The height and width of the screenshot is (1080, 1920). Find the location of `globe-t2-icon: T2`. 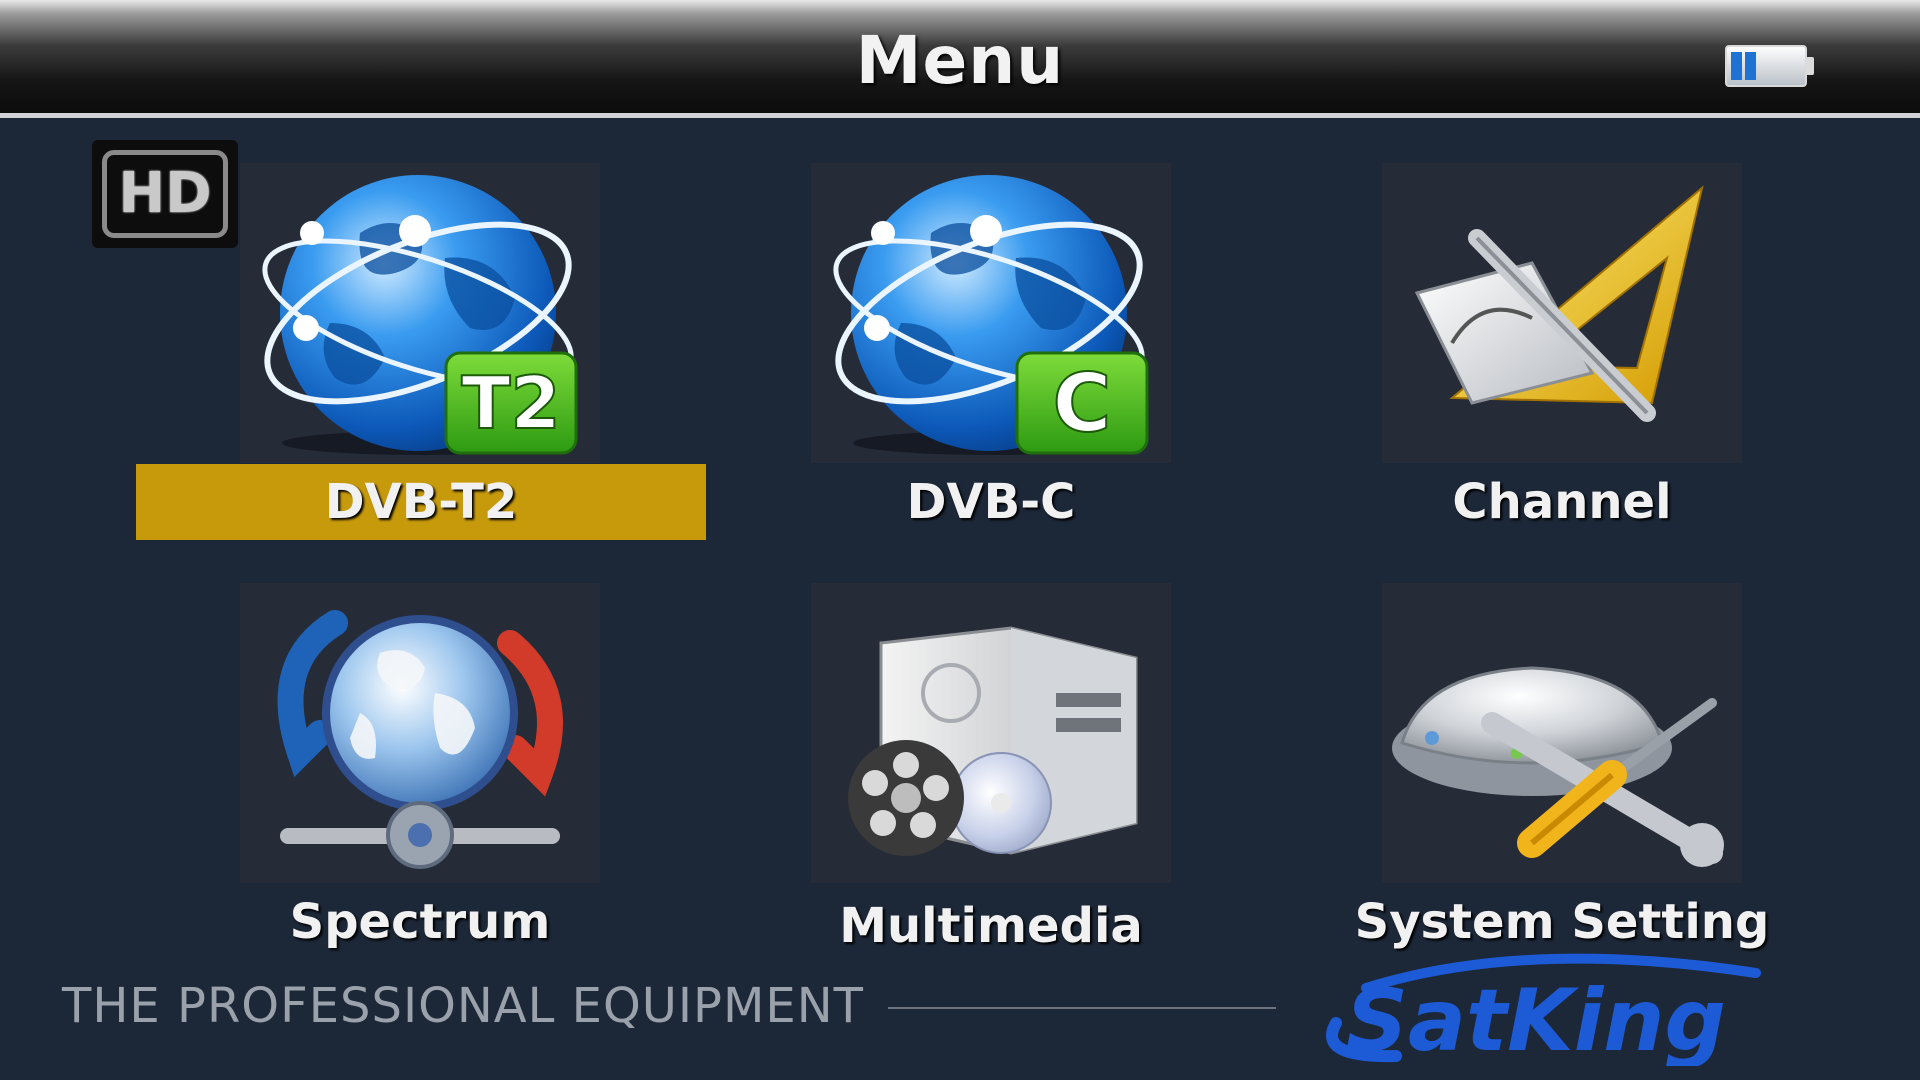

globe-t2-icon: T2 is located at coordinates (420, 315).